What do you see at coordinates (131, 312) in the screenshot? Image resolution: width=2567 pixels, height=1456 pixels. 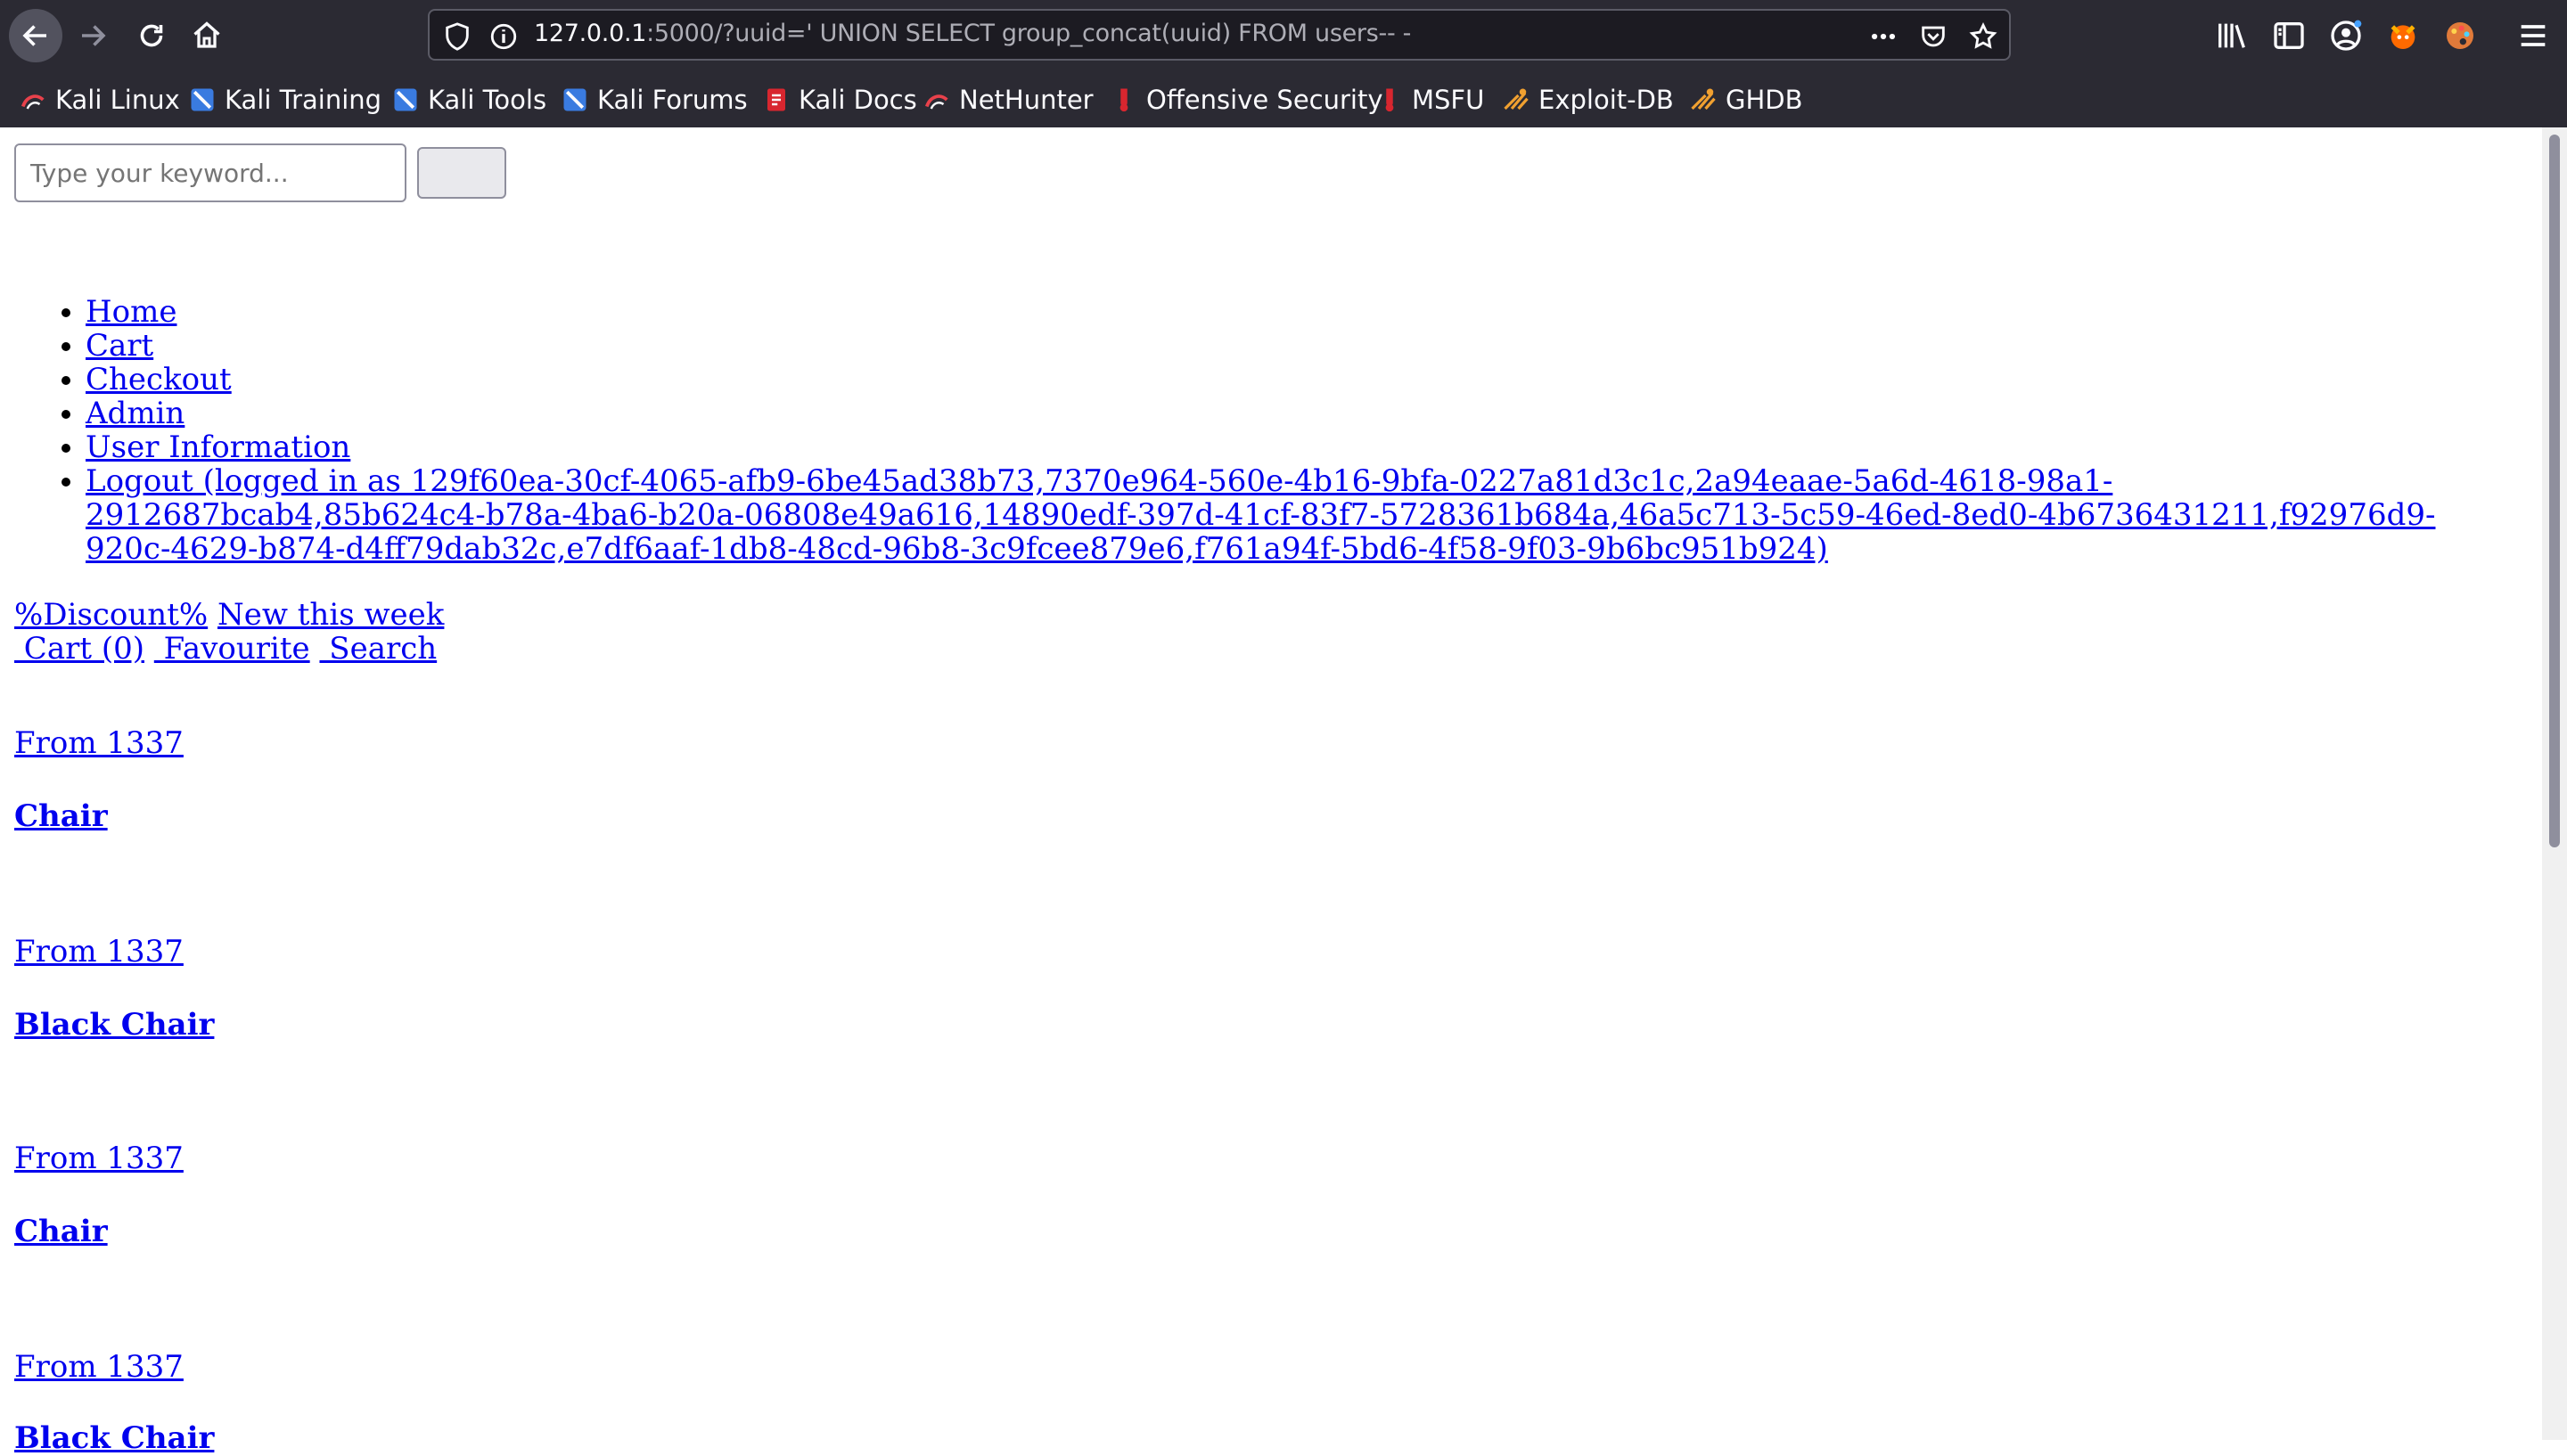 I see `nav-link-home: Home` at bounding box center [131, 312].